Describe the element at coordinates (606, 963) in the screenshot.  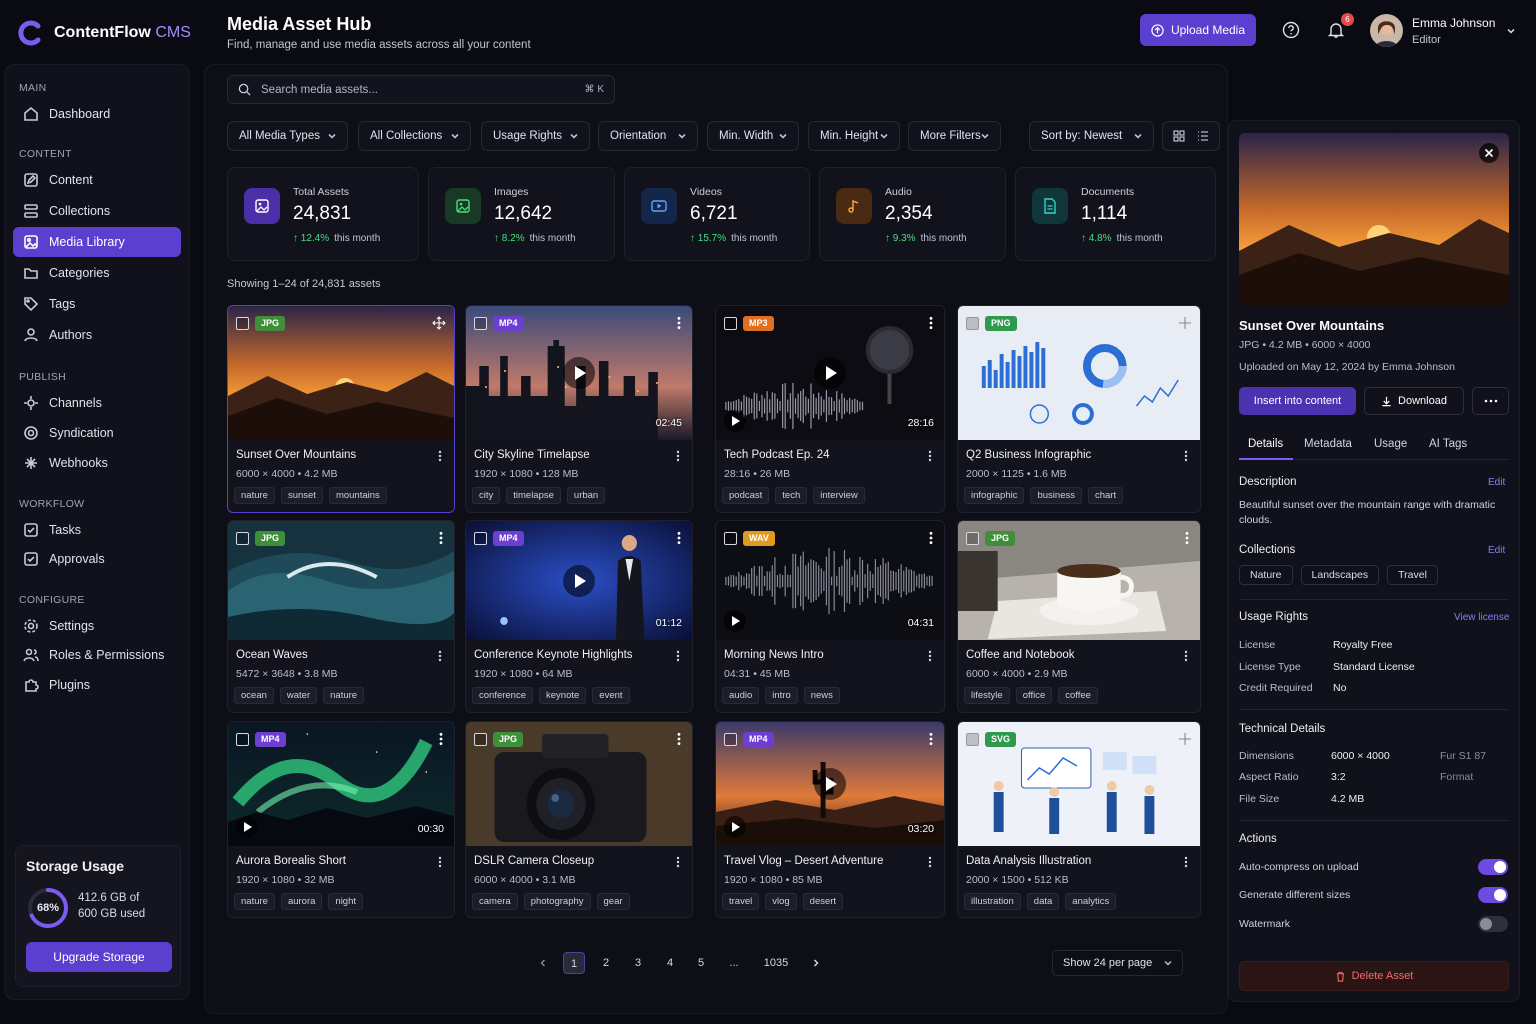
I see `page-2: 2` at that location.